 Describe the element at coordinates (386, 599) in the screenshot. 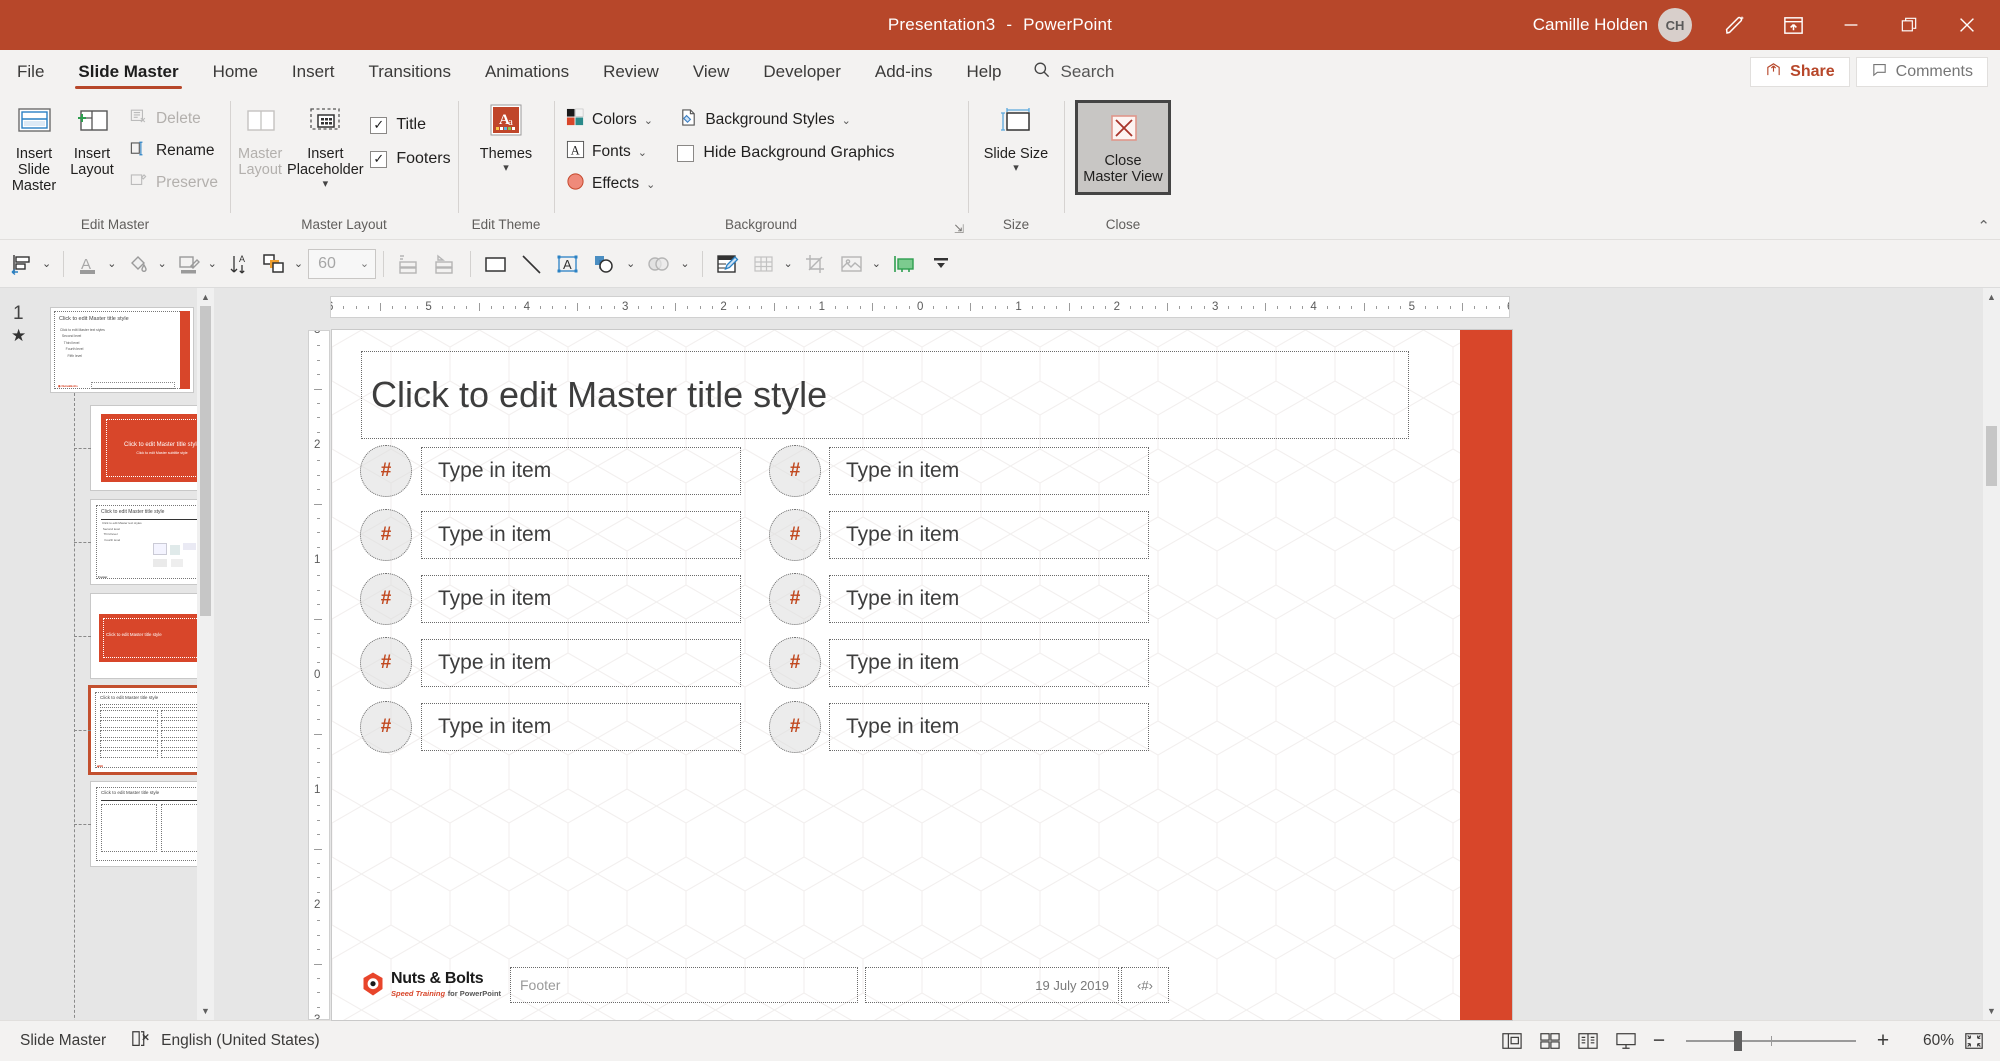

I see `number-placeholder-left-3: #` at that location.